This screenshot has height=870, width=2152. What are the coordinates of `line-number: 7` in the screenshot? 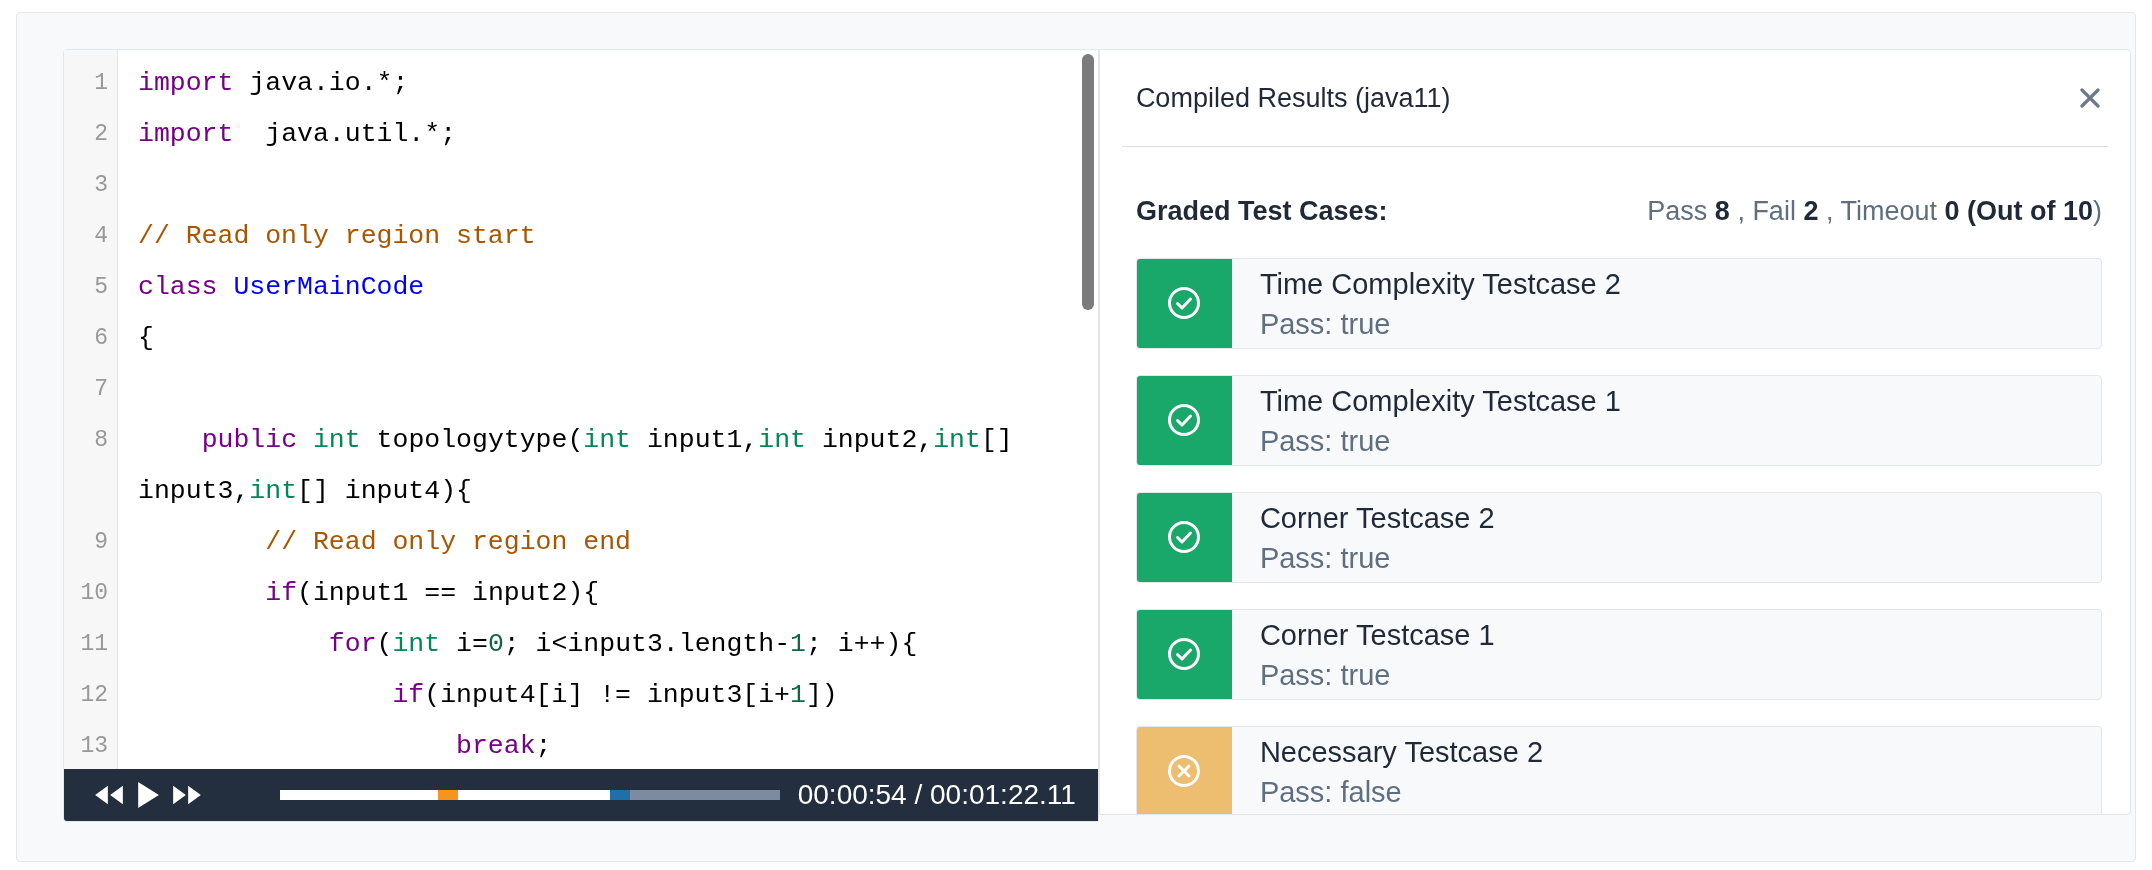 It's located at (101, 389).